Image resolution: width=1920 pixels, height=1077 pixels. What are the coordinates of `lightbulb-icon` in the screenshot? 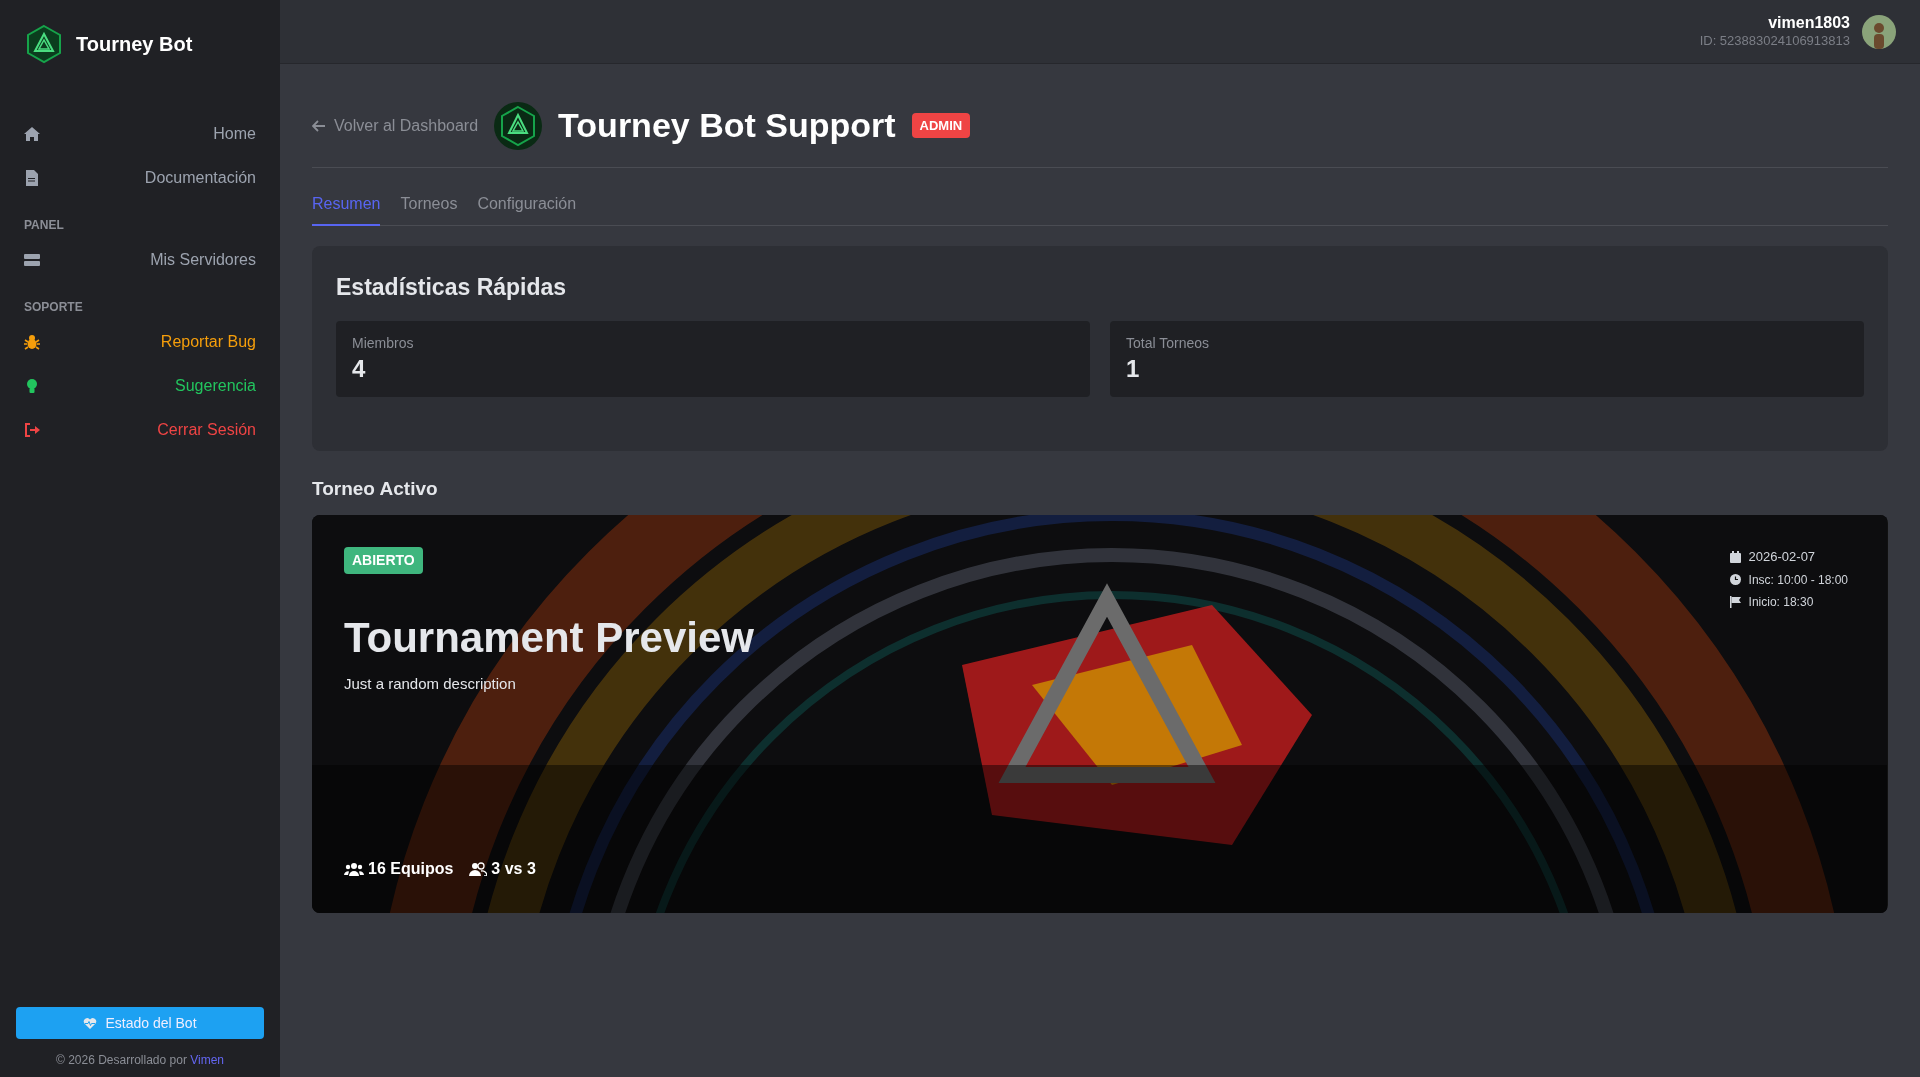 It's located at (32, 386).